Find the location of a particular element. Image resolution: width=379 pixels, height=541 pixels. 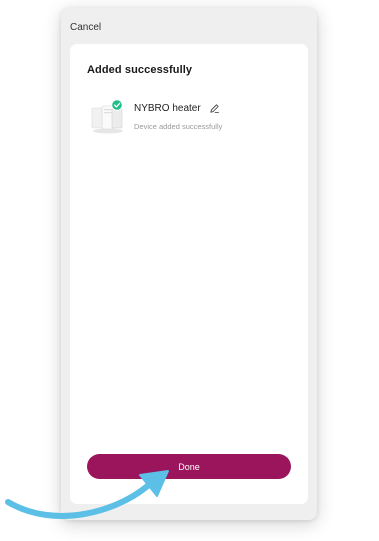

heater-device-icon is located at coordinates (107, 116).